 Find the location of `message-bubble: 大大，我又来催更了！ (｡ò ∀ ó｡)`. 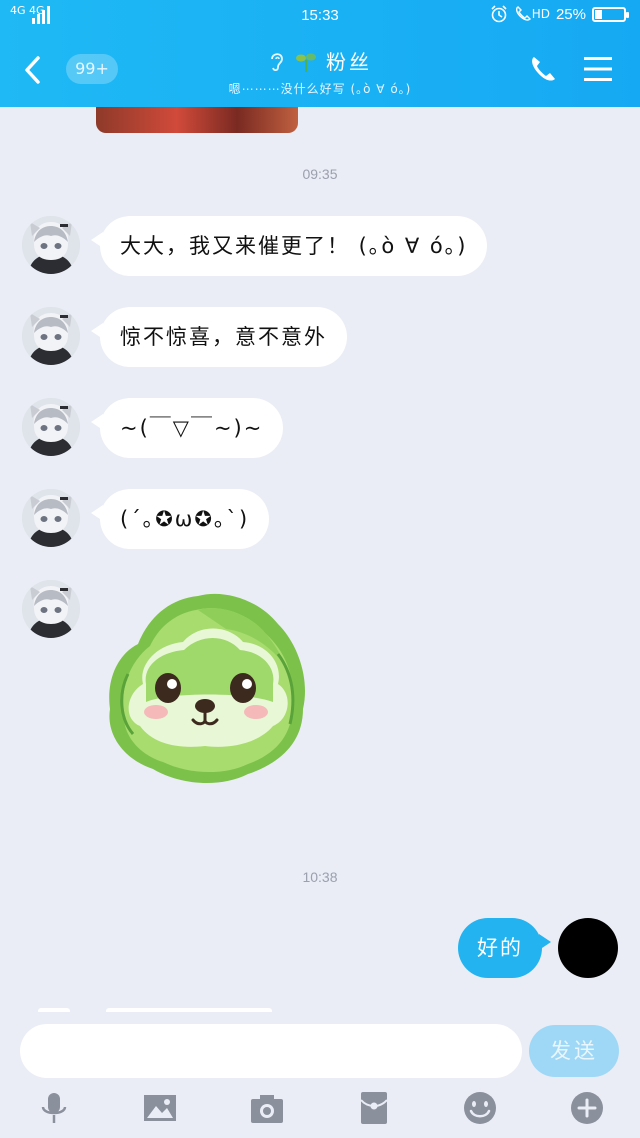

message-bubble: 大大，我又来催更了！ (｡ò ∀ ó｡) is located at coordinates (289, 246).